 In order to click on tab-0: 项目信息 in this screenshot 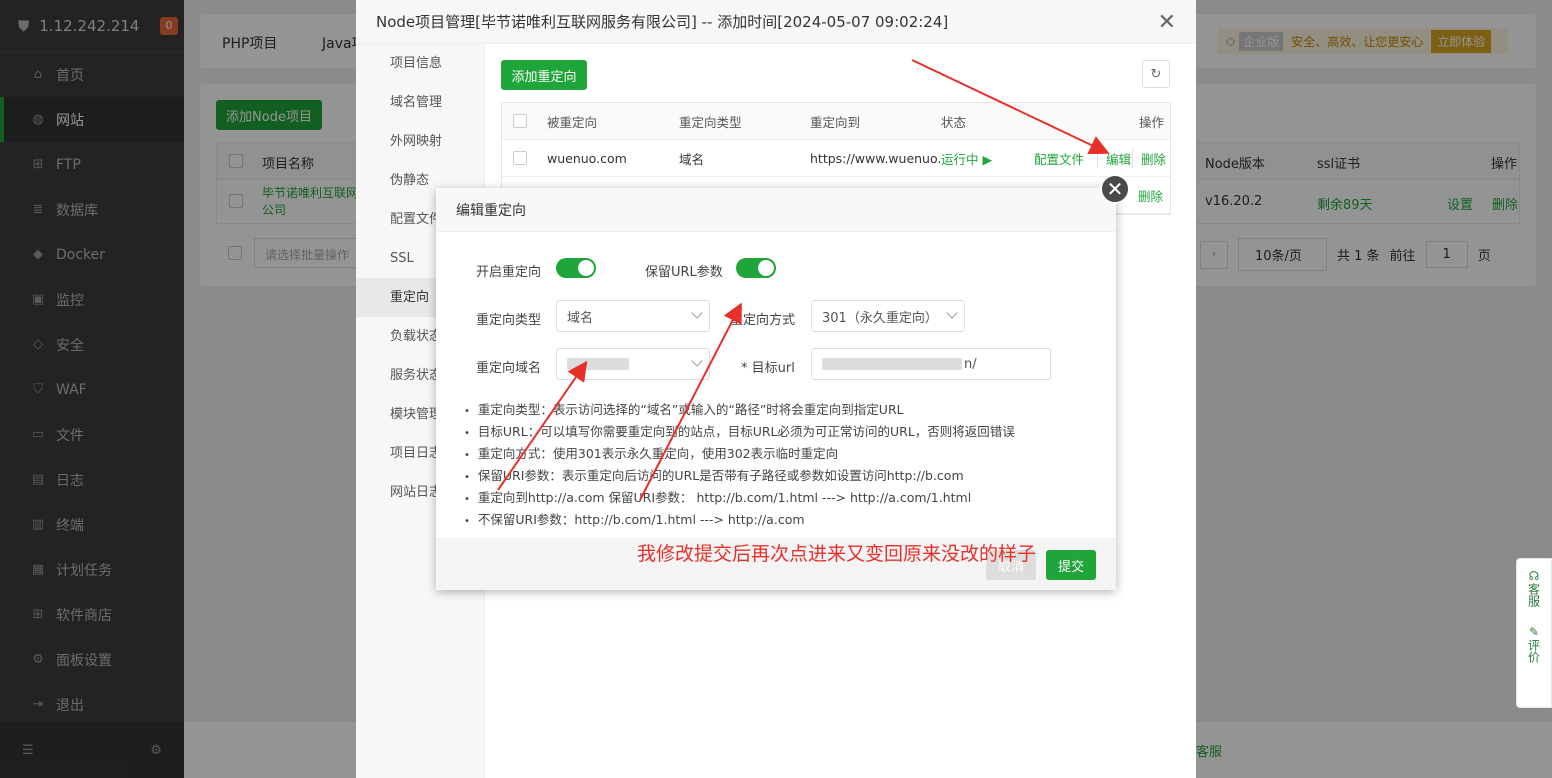, I will do `click(420, 63)`.